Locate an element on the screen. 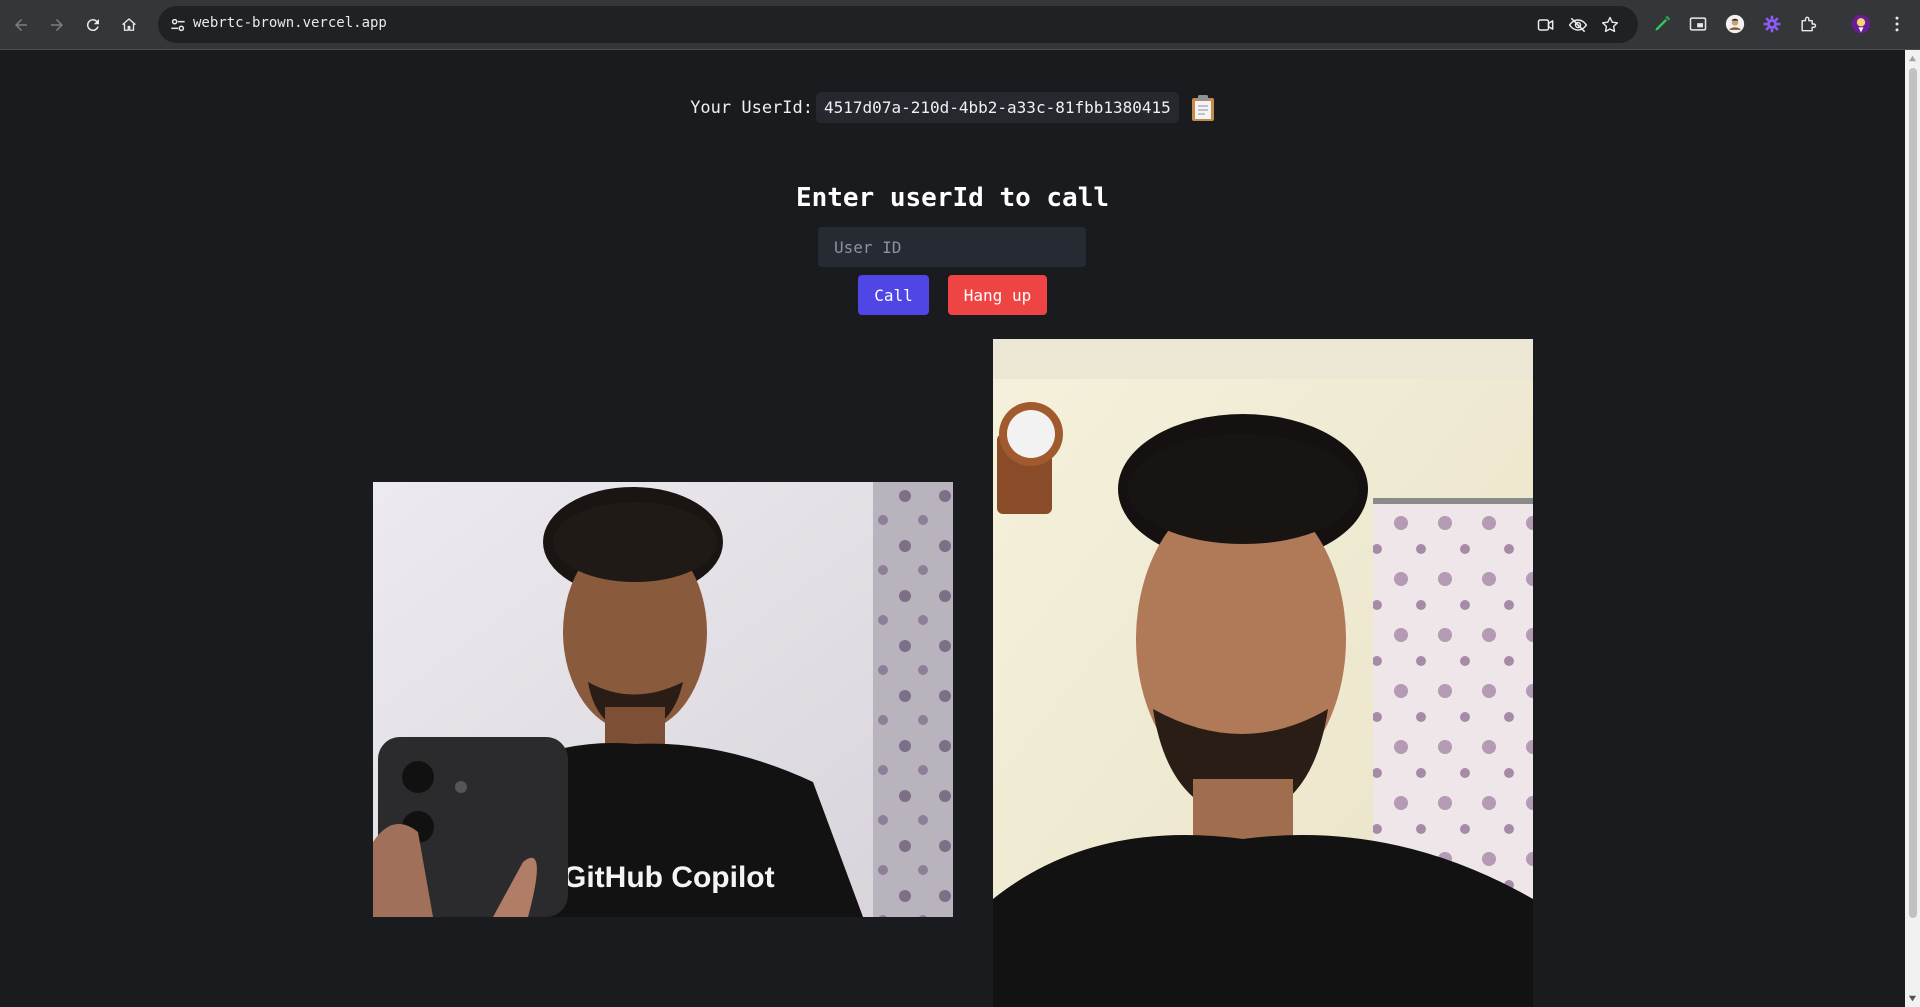 This screenshot has width=1920, height=1007. browser-toolbar: webrtc-brown.vercel.app is located at coordinates (960, 25).